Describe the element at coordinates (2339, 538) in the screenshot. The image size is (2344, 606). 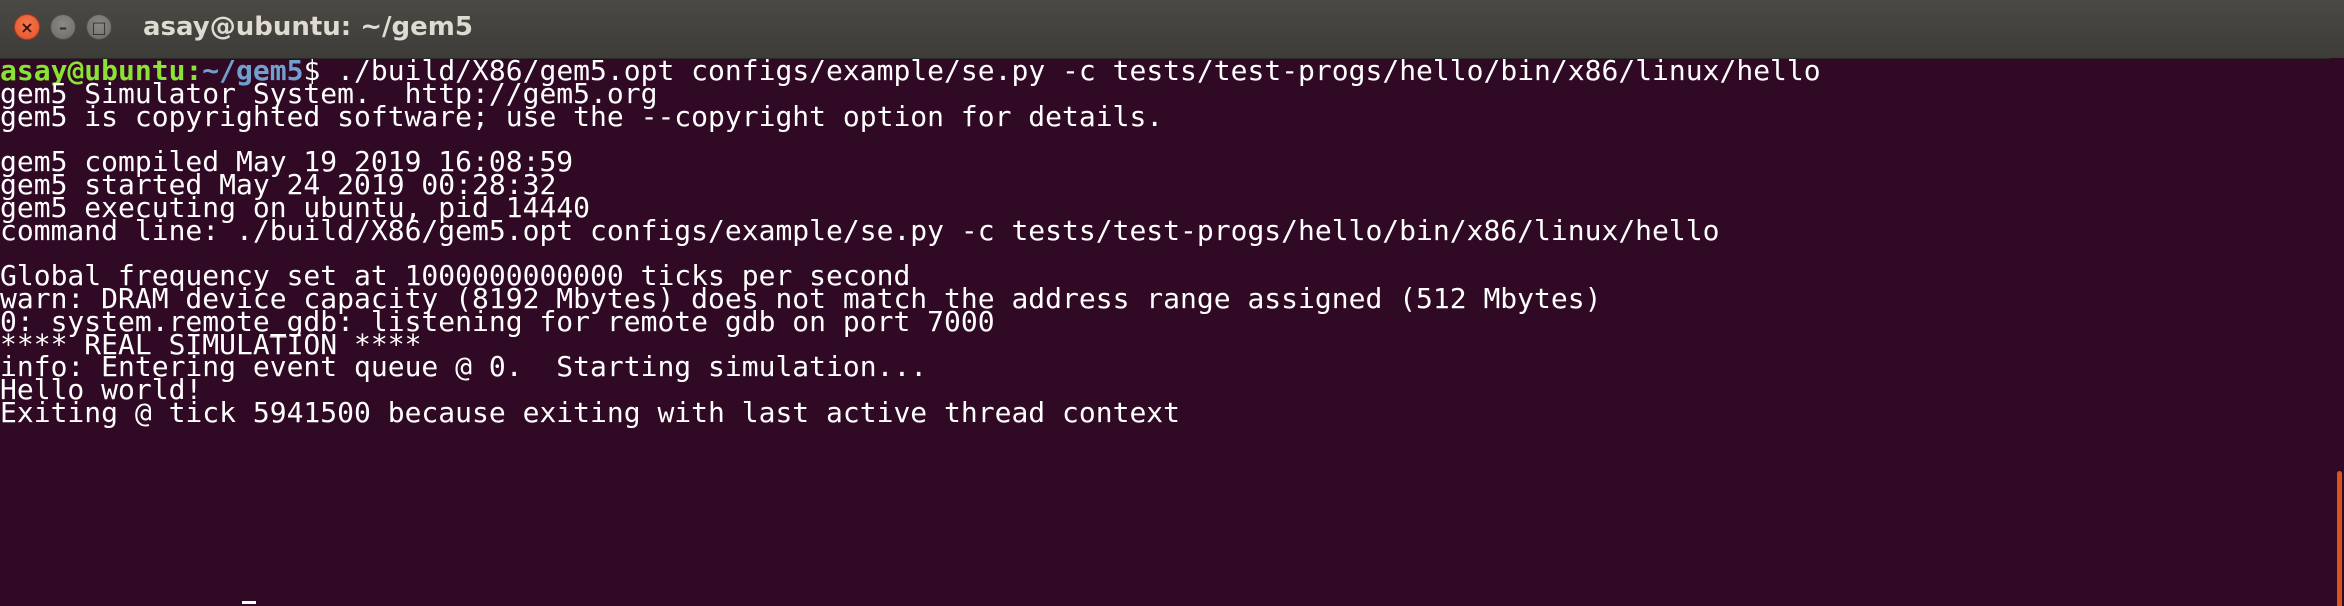
I see `scrollbar-thumb` at that location.